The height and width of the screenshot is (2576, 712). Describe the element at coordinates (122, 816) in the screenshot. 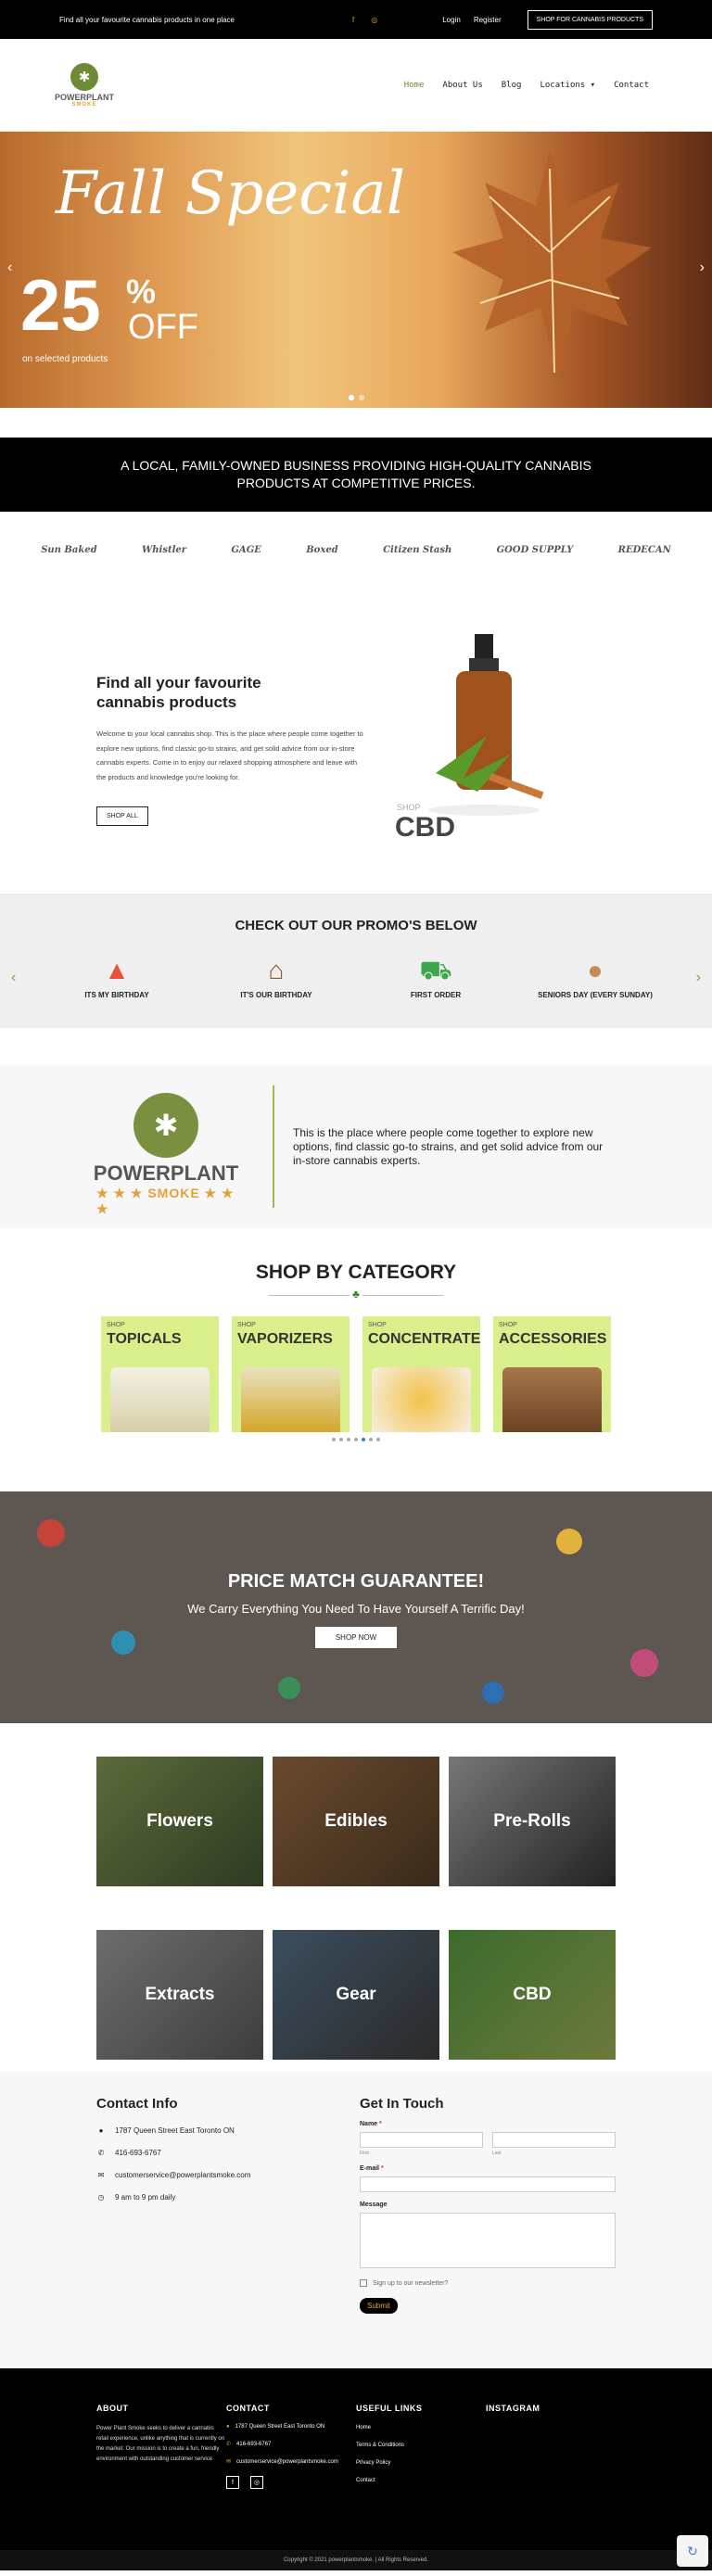

I see `shop-all-button: SHOP ALL` at that location.